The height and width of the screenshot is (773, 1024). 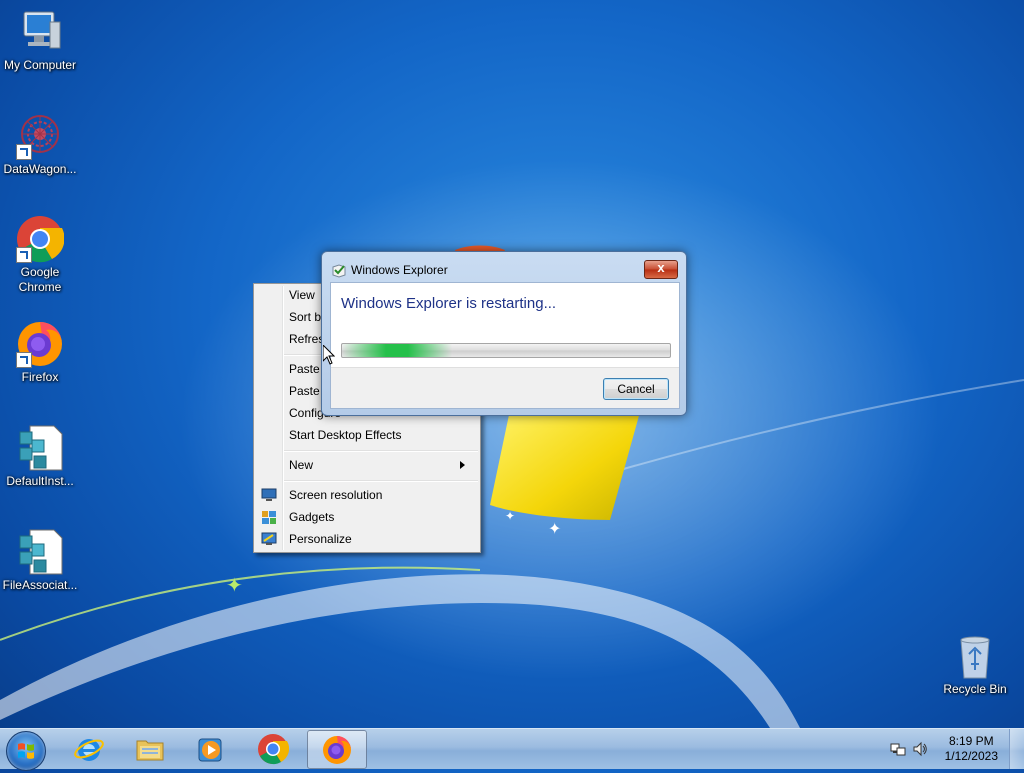 What do you see at coordinates (320, 539) in the screenshot?
I see `menu-item-personalize: Personalize` at bounding box center [320, 539].